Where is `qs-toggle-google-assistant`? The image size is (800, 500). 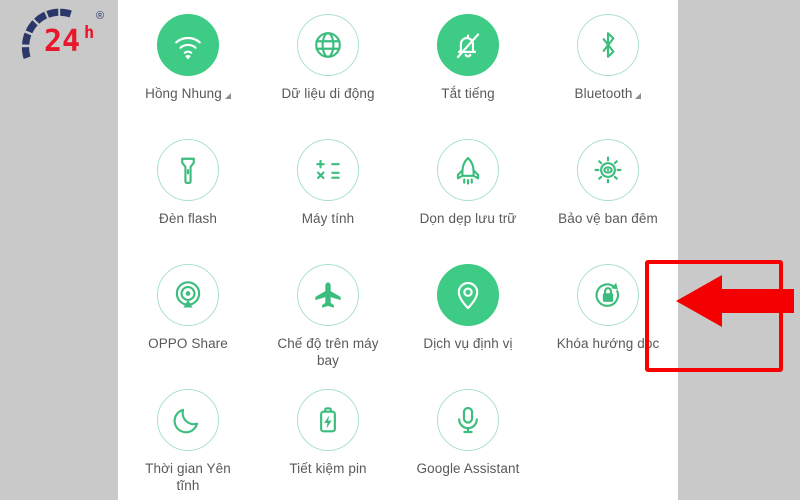 qs-toggle-google-assistant is located at coordinates (468, 420).